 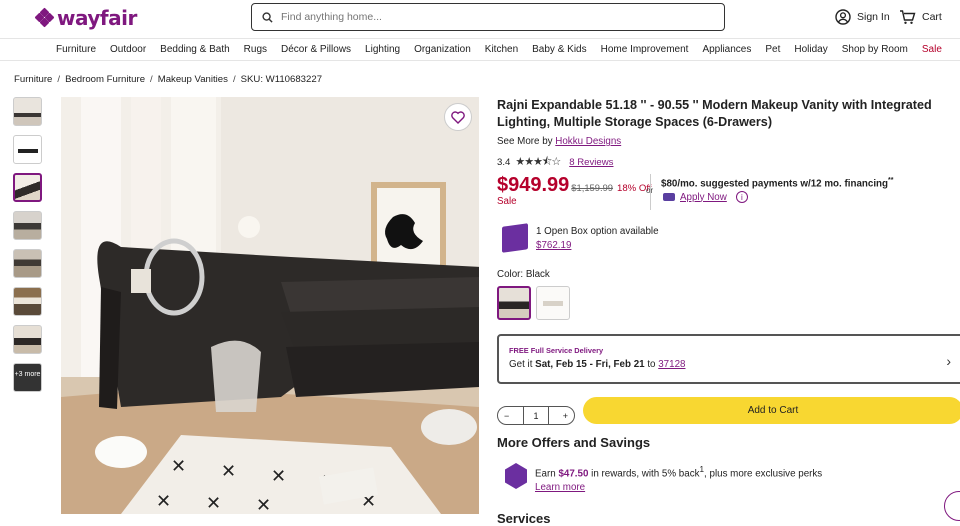 I want to click on info-icon: i, so click(x=741, y=197).